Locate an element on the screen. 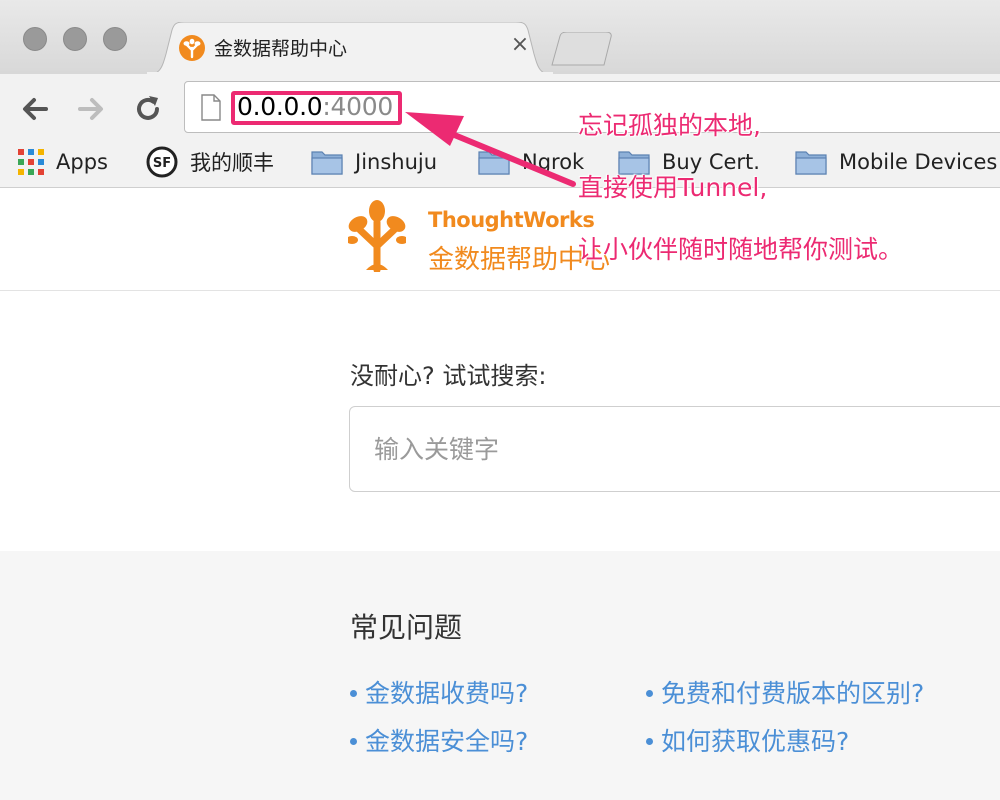 This screenshot has height=800, width=1000. svg-text: SF is located at coordinates (162, 163).